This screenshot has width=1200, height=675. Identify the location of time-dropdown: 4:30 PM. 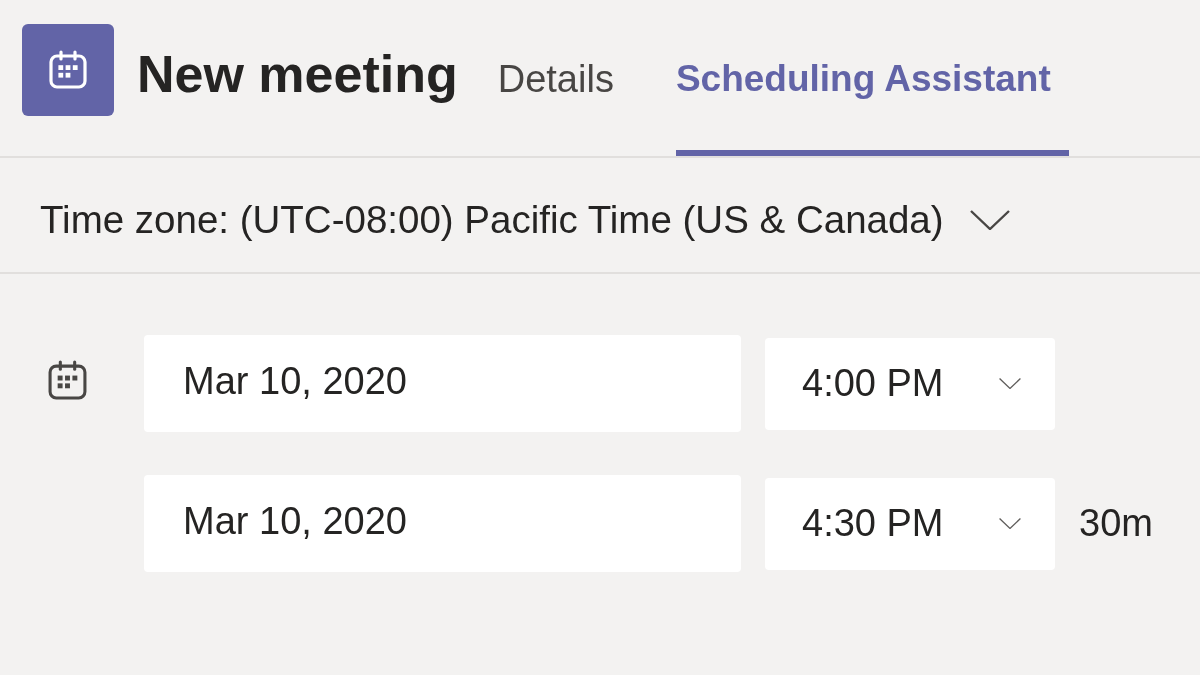
(910, 523).